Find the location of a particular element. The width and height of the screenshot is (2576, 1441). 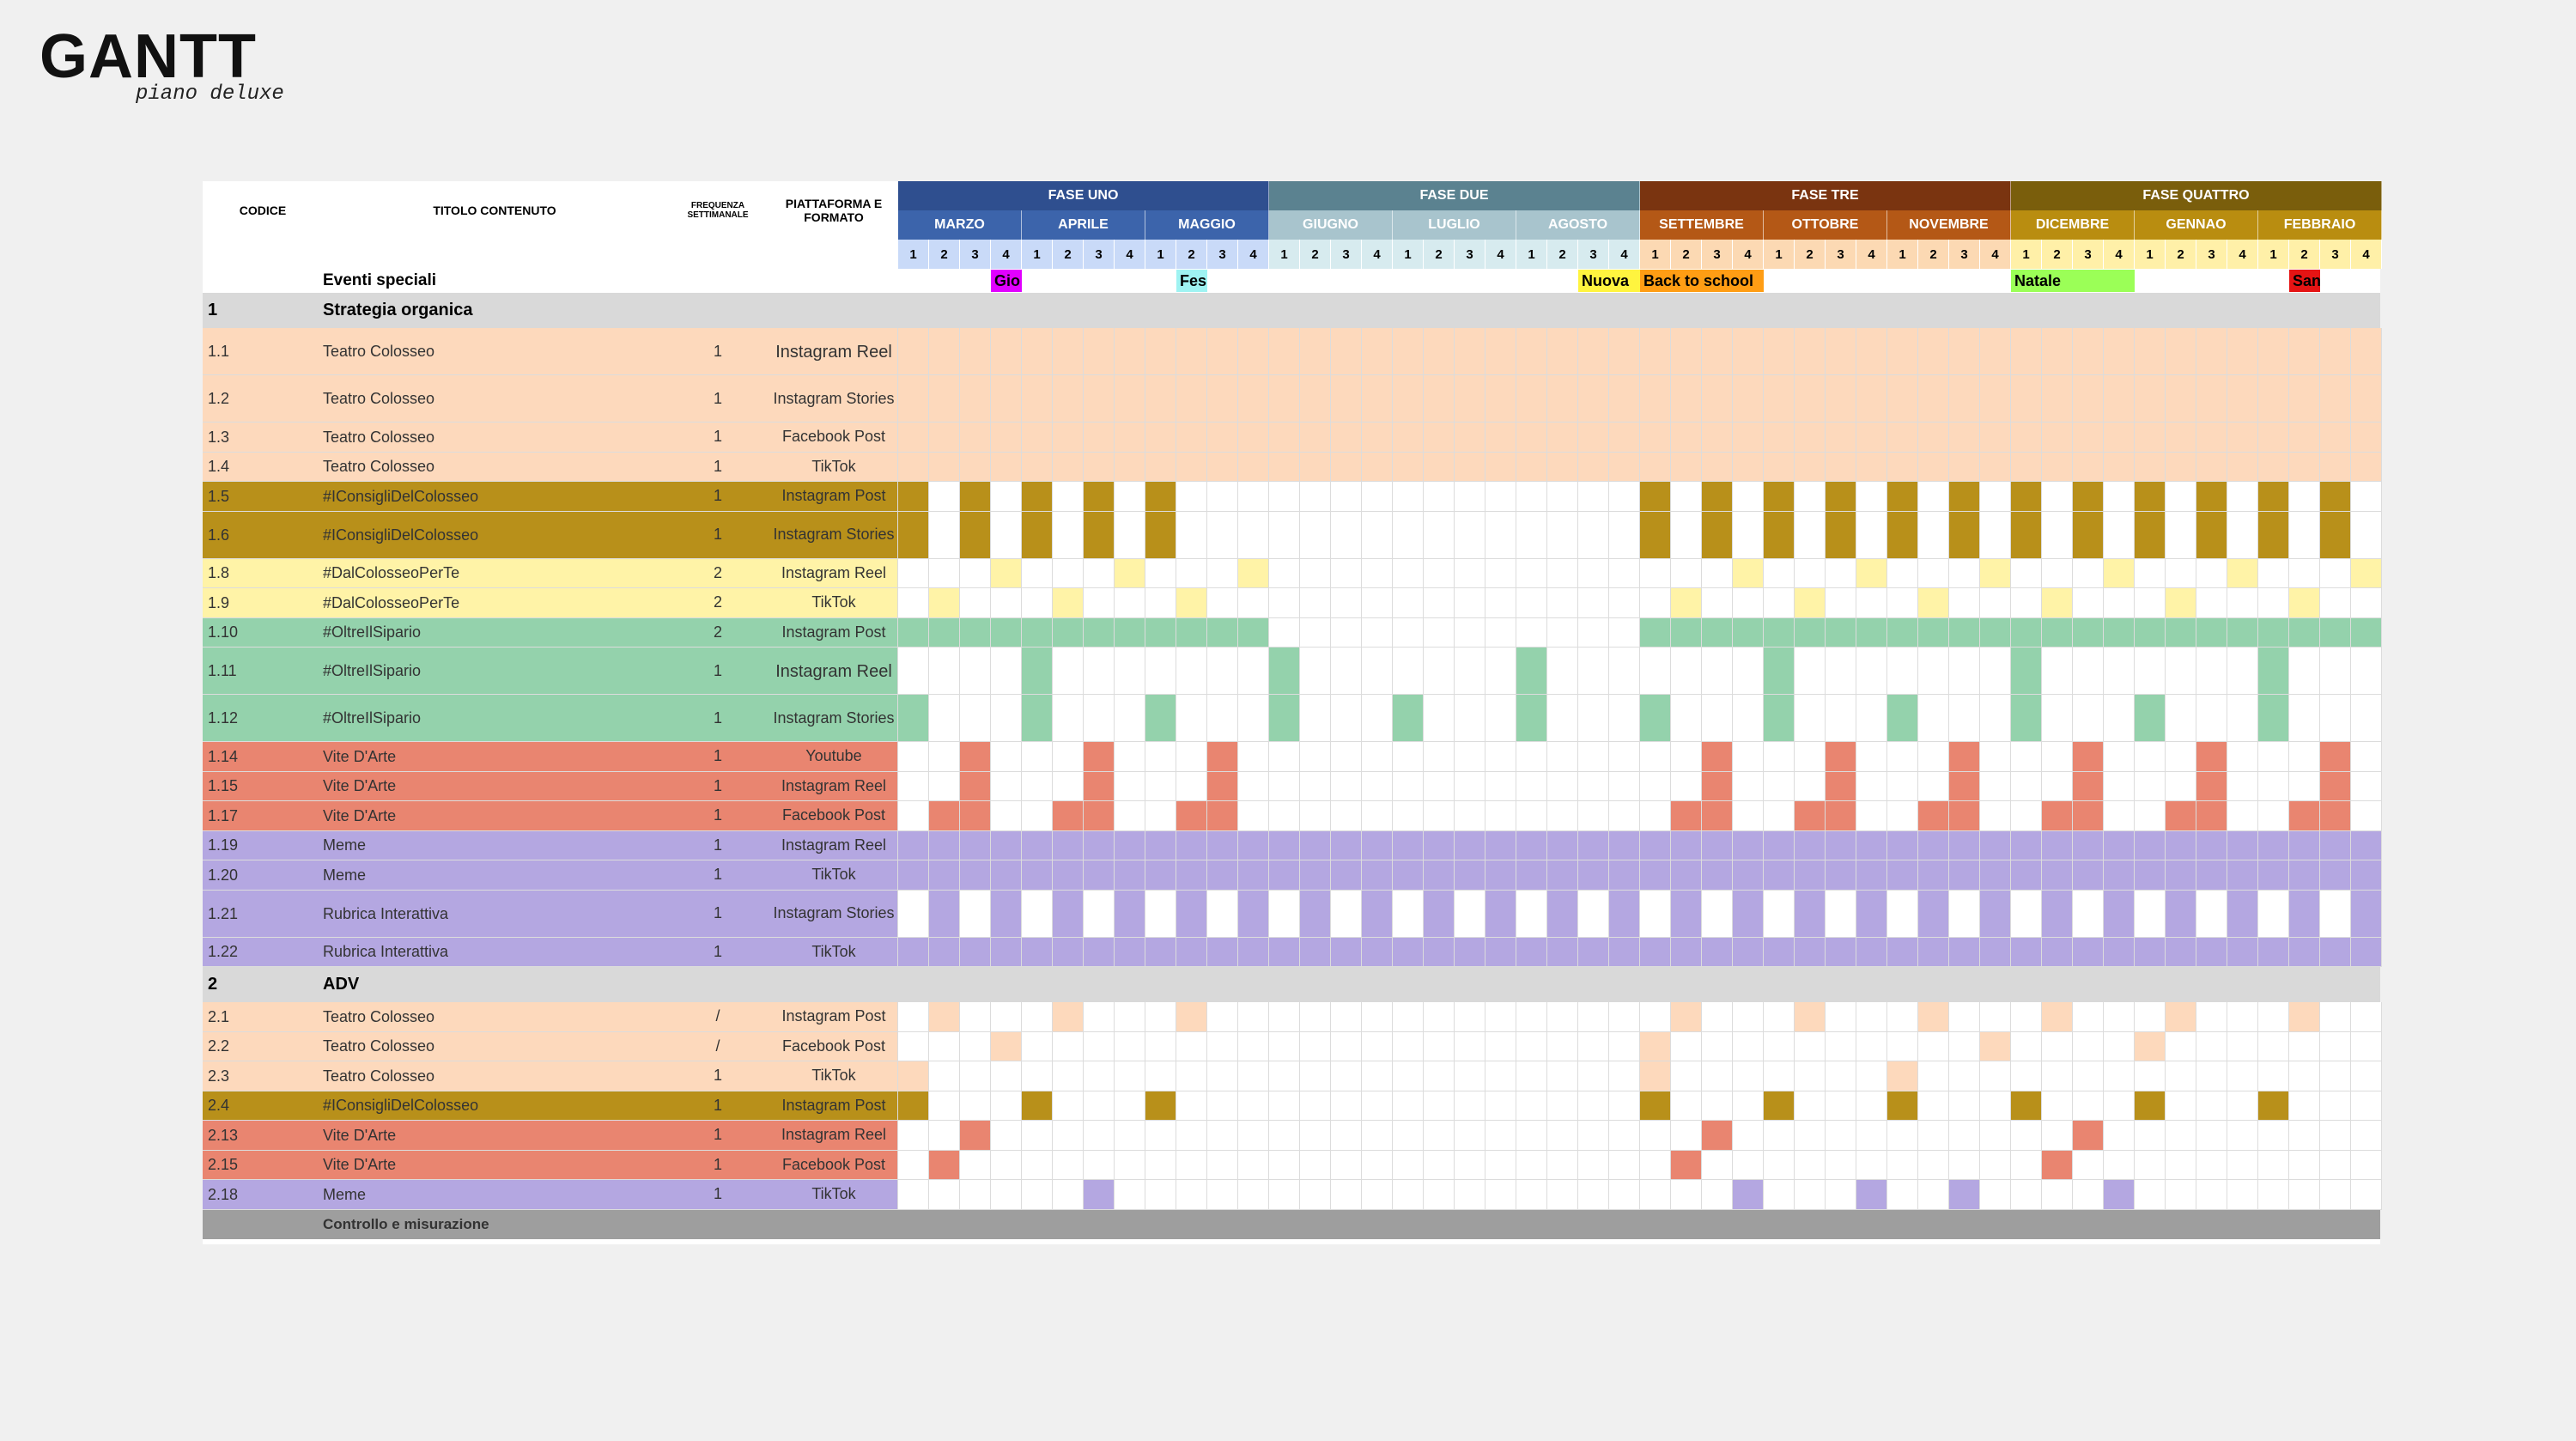

task-platform: Facebook Post is located at coordinates (834, 437).